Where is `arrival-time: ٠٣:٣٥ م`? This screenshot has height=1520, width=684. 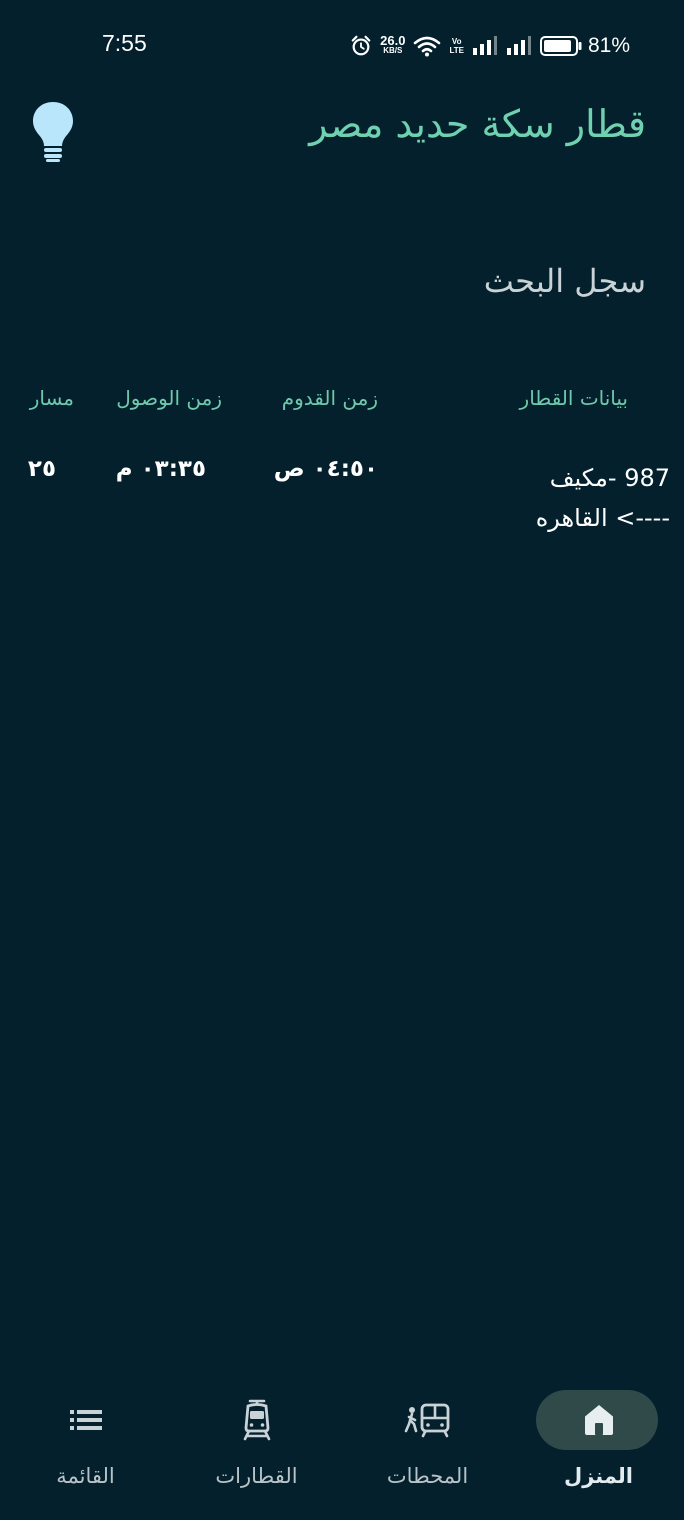 arrival-time: ٠٣:٣٥ م is located at coordinates (160, 469).